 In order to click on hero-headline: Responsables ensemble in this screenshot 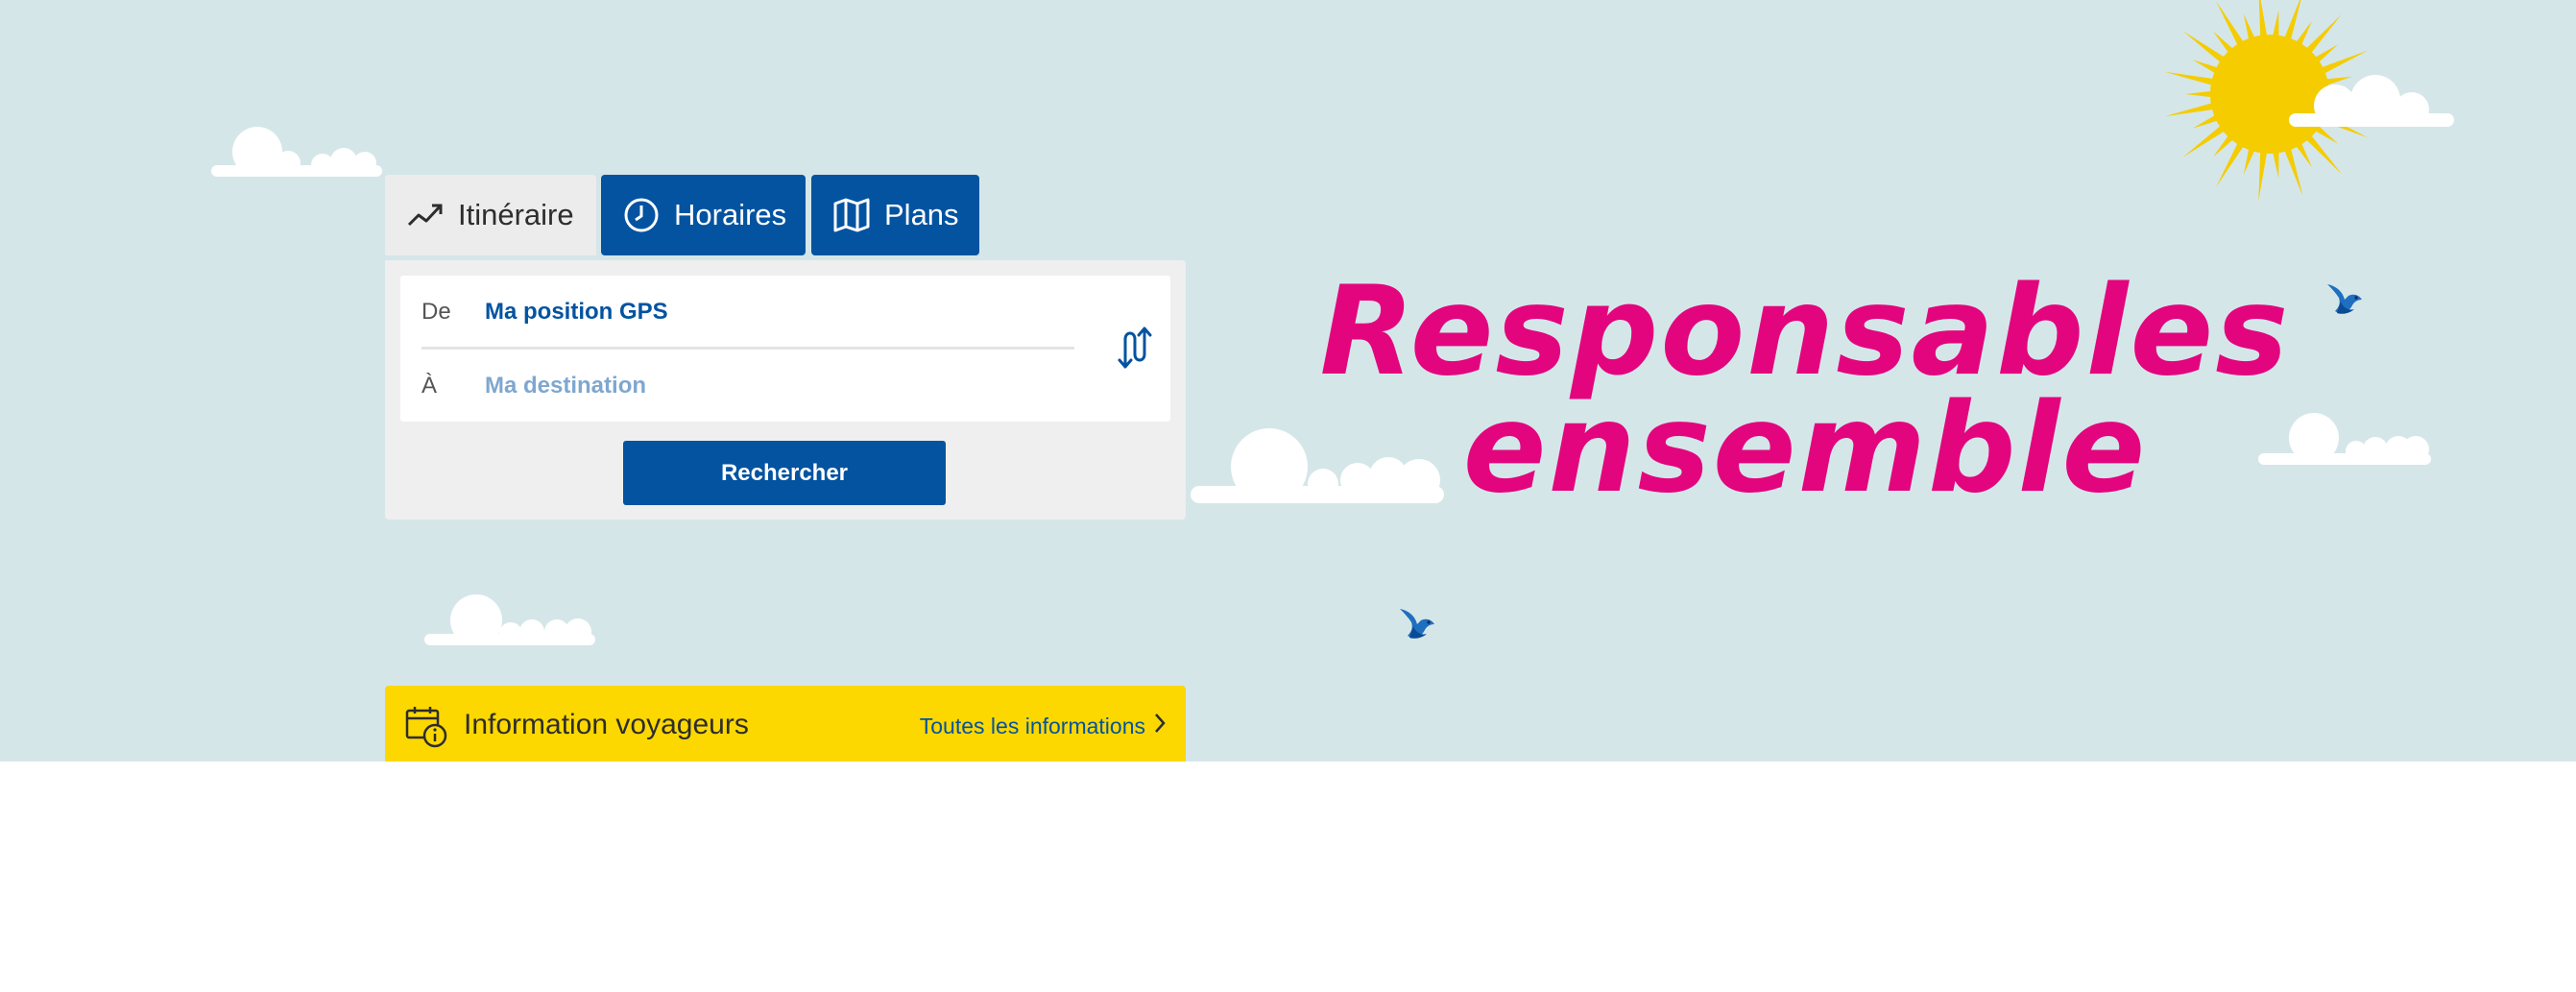, I will do `click(1805, 390)`.